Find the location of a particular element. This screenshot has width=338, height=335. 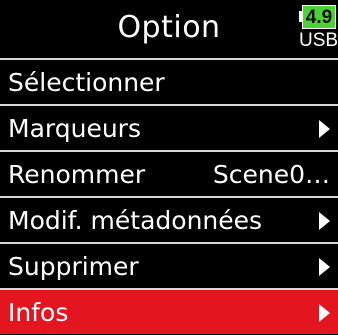

menu-item-label: Renommer is located at coordinates (77, 174).